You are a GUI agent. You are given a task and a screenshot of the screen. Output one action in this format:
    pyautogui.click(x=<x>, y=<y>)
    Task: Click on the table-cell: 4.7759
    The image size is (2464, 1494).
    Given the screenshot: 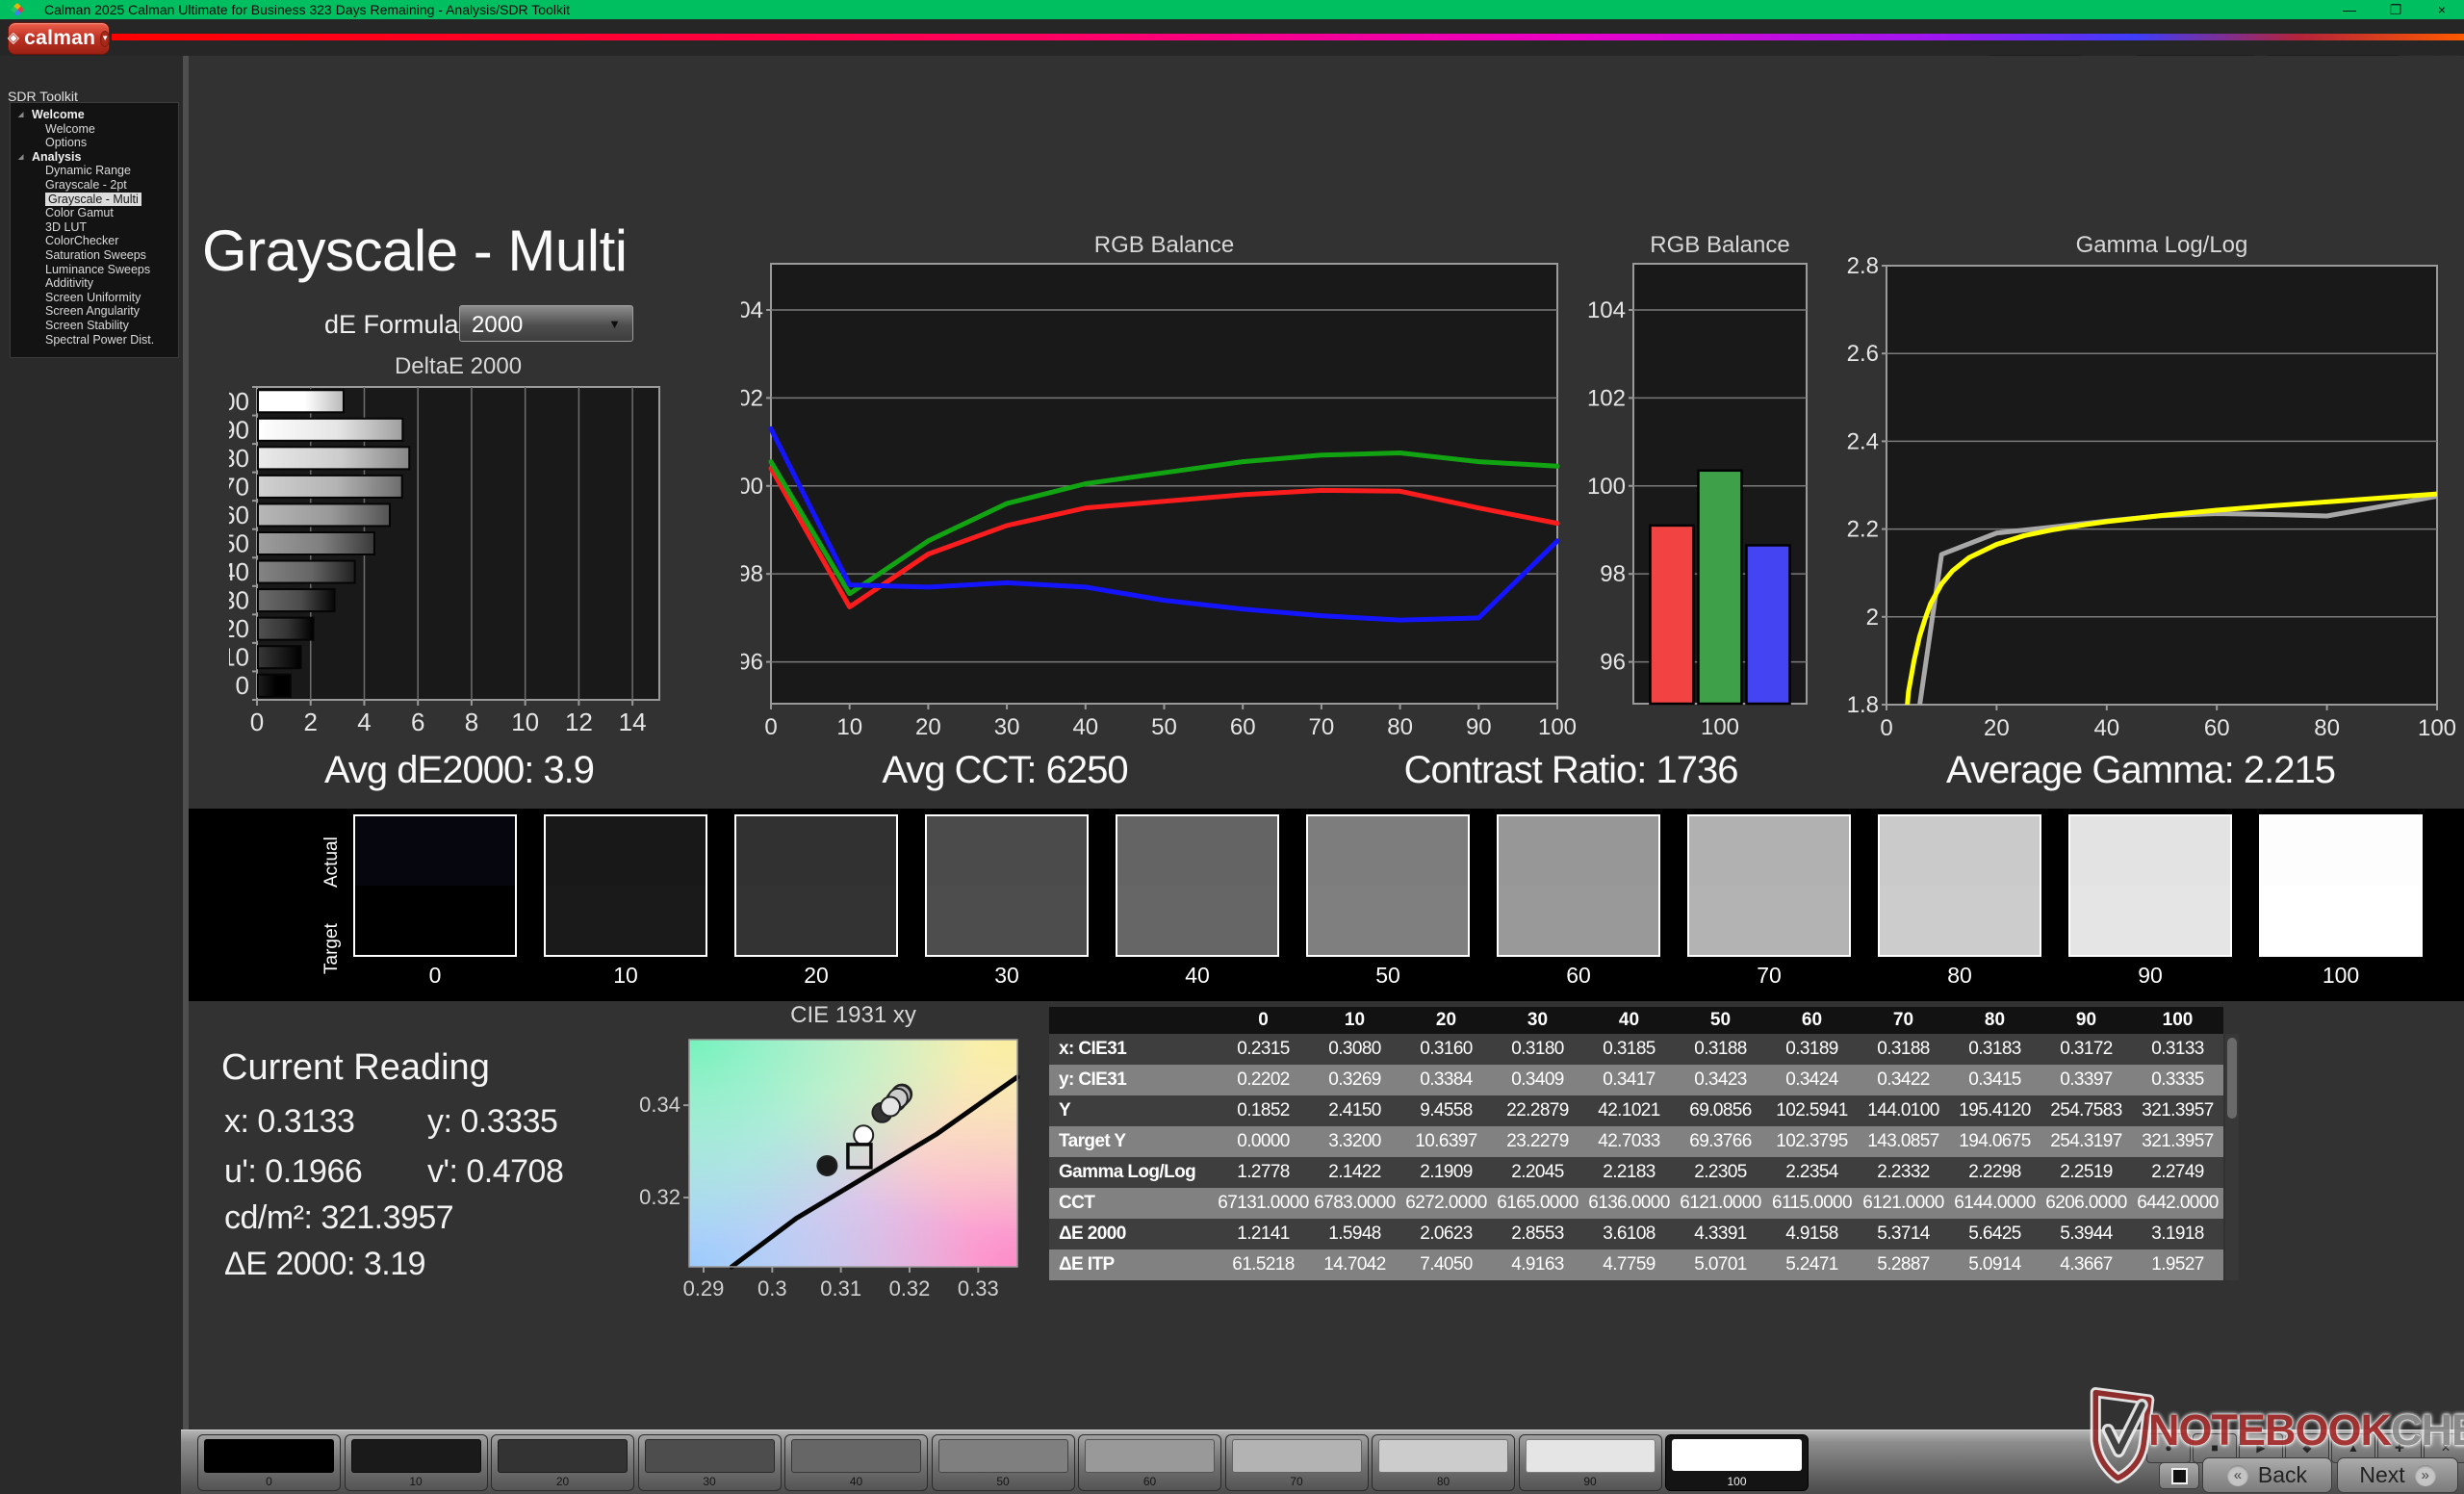 What is the action you would take?
    pyautogui.click(x=1629, y=1264)
    